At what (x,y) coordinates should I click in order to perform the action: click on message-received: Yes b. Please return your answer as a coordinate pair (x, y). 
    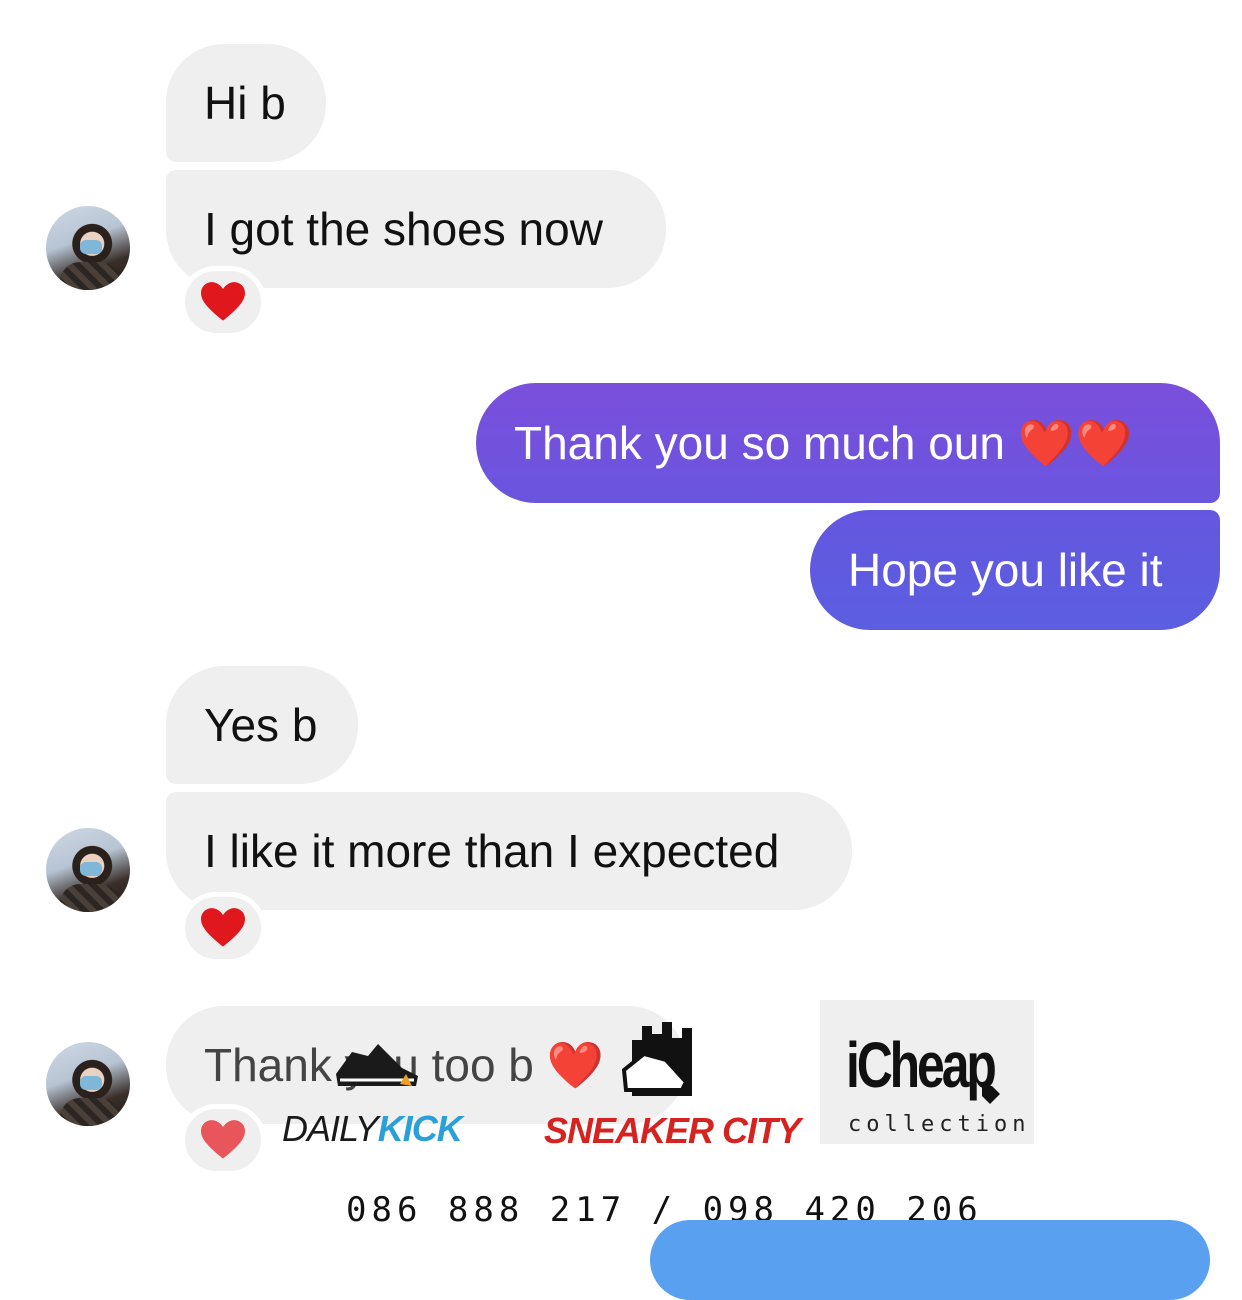
    Looking at the image, I should click on (262, 725).